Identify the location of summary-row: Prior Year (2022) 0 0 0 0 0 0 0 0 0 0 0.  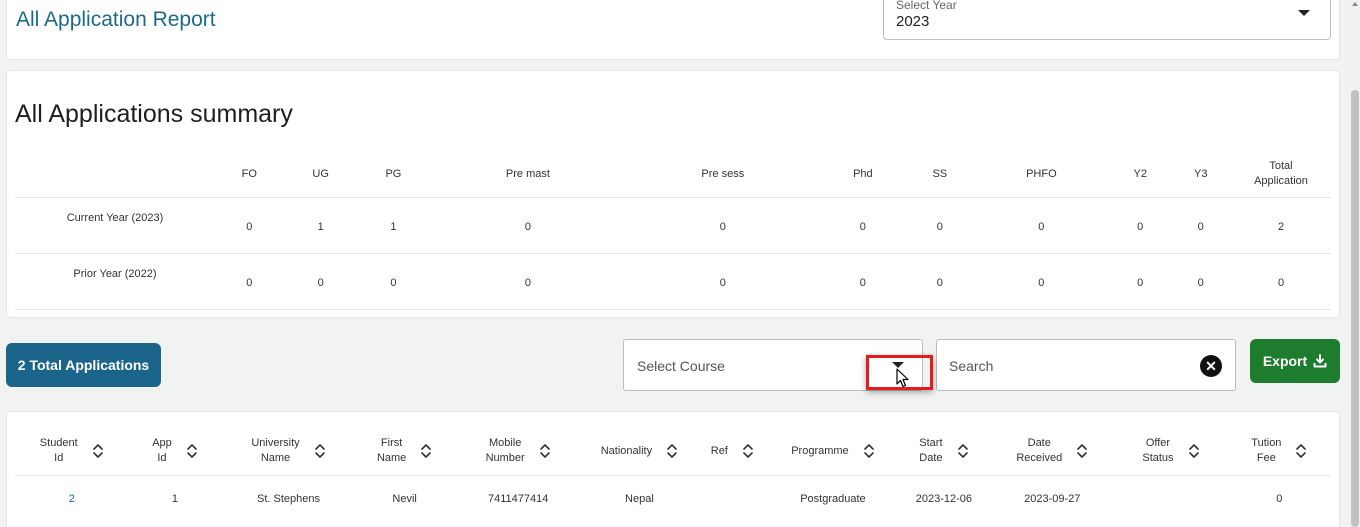
(673, 281).